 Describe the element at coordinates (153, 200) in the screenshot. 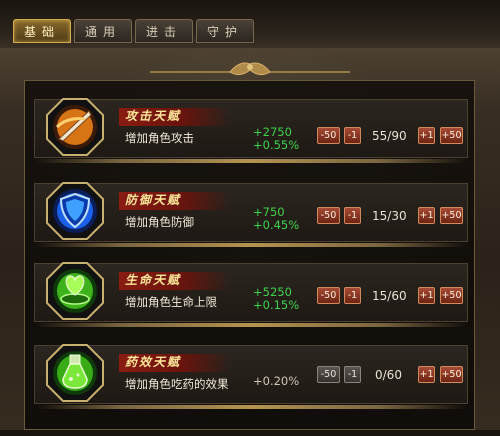

I see `talent-name: 防御天赋` at that location.